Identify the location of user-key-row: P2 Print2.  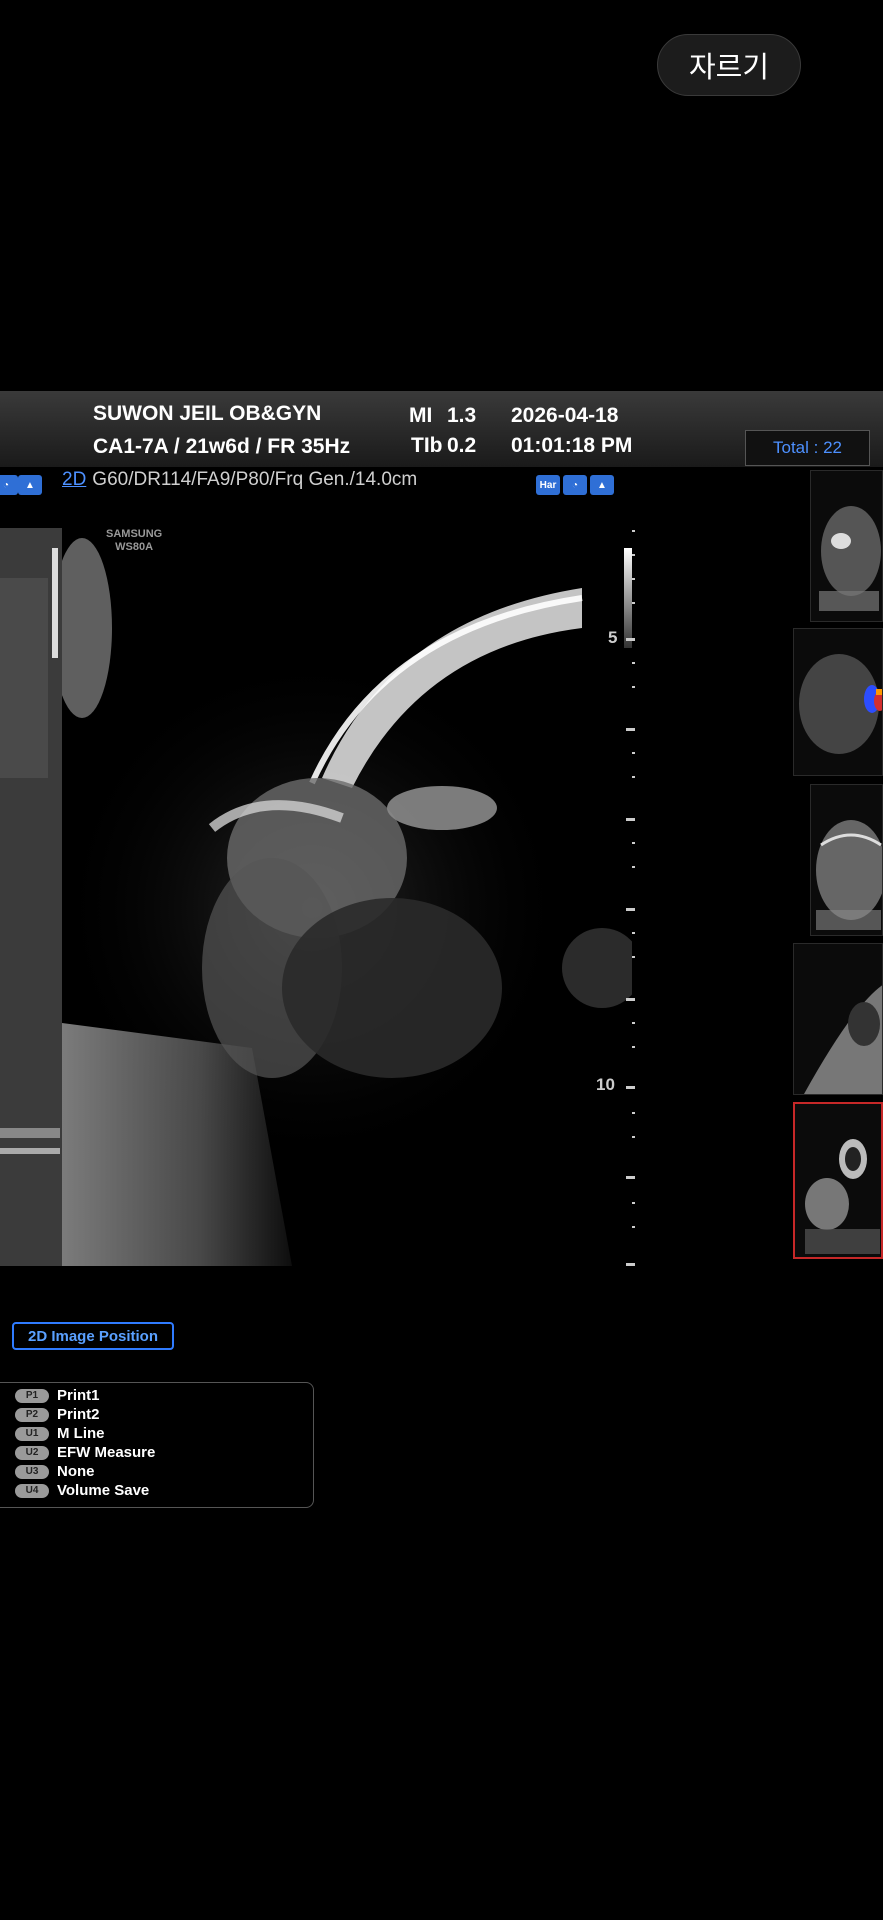
(57, 1414).